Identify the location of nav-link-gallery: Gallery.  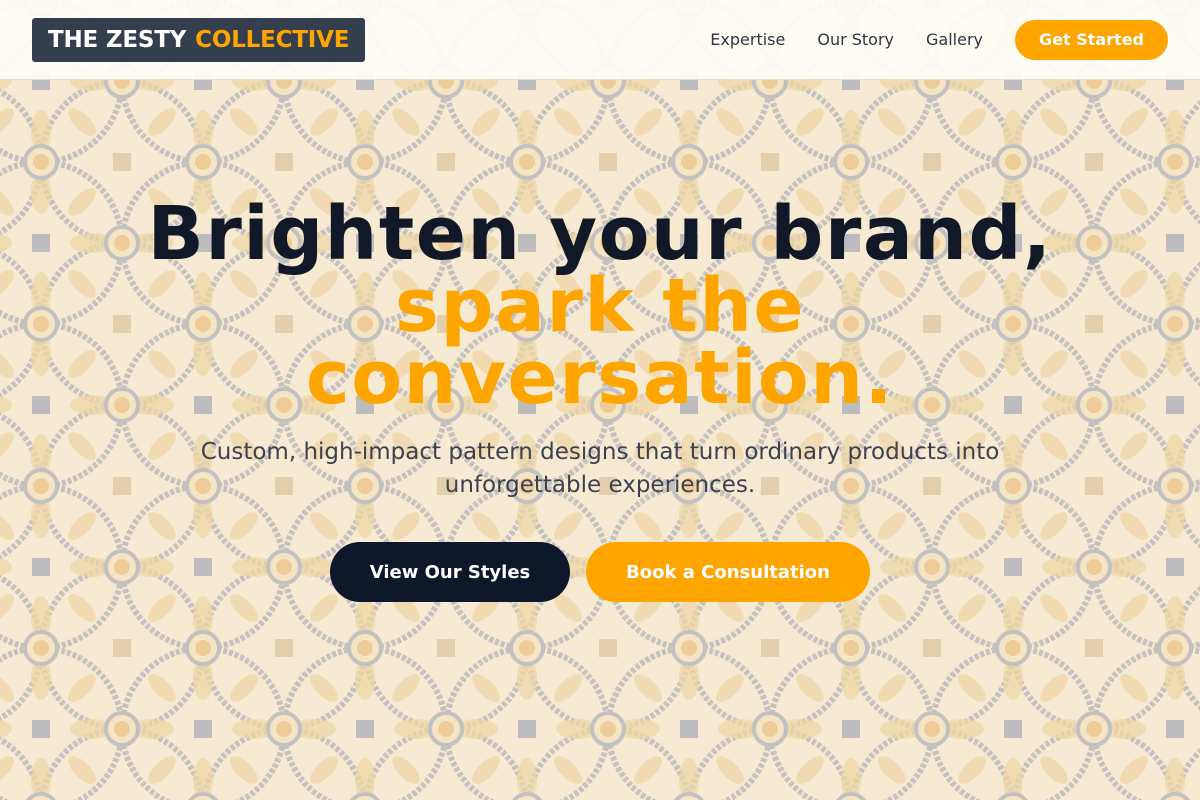
(954, 39).